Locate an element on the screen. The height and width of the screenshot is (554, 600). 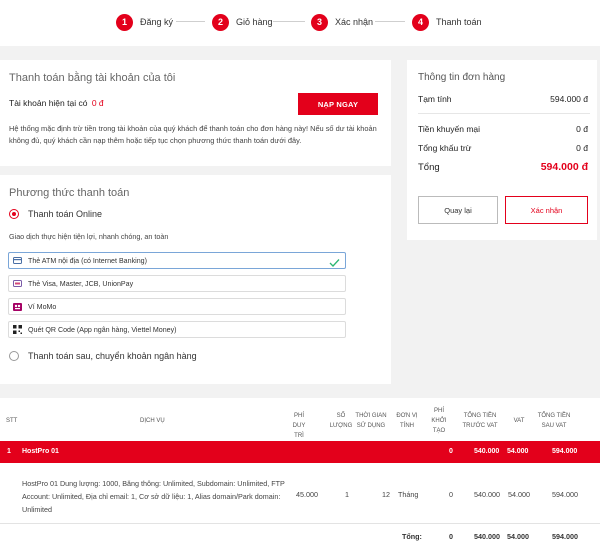
footer-label: Tổng: is located at coordinates (412, 536).